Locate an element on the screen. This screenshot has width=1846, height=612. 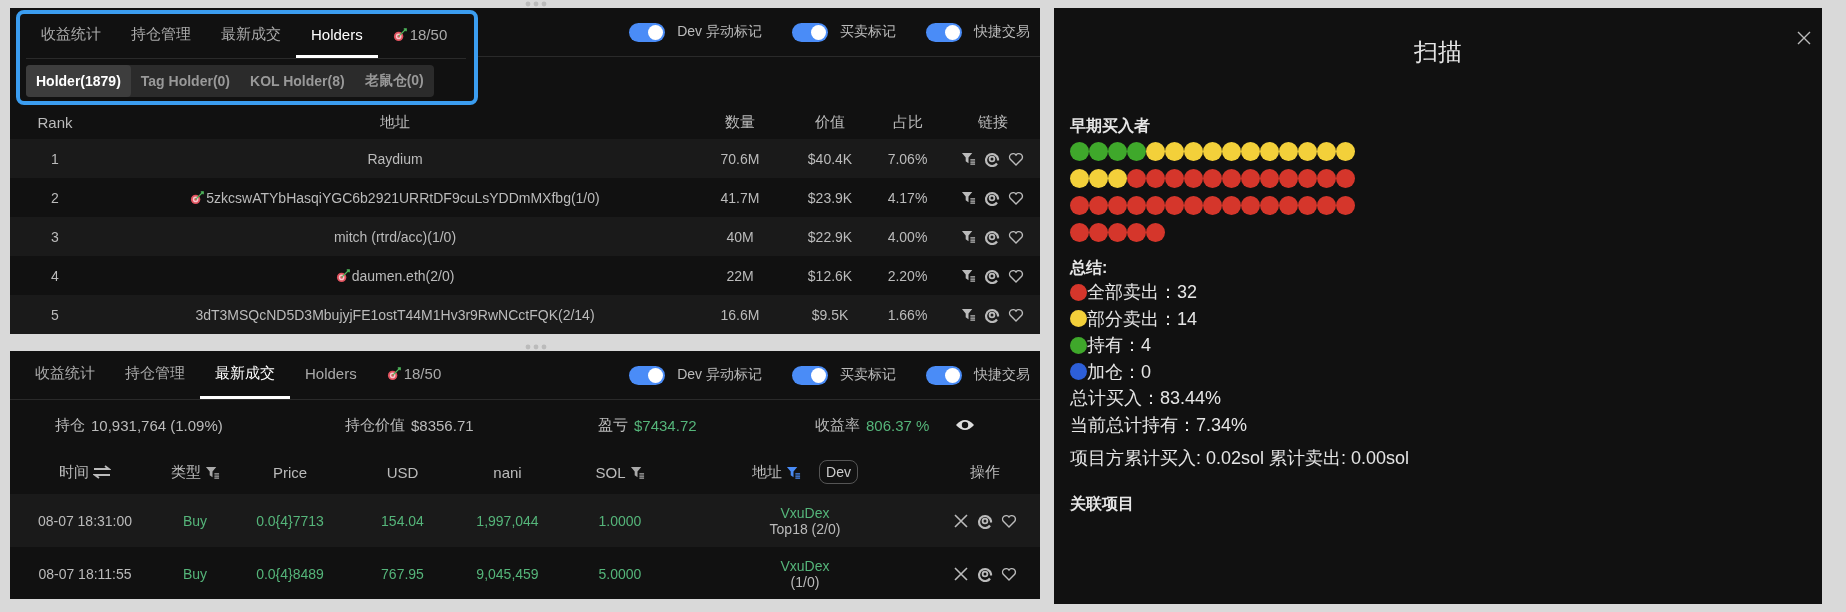
address-link: daumen.eth(2/0) is located at coordinates (403, 275).